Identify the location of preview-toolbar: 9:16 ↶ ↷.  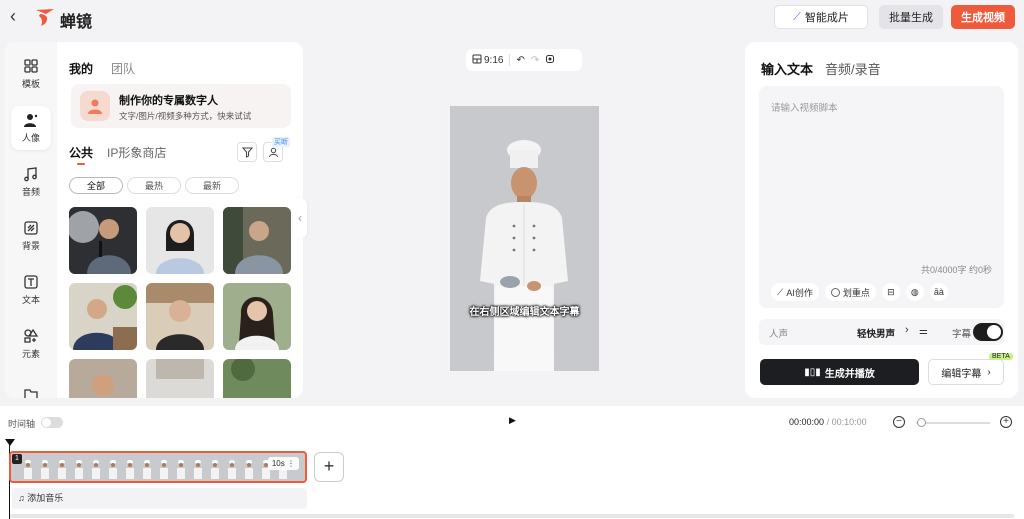
(524, 60).